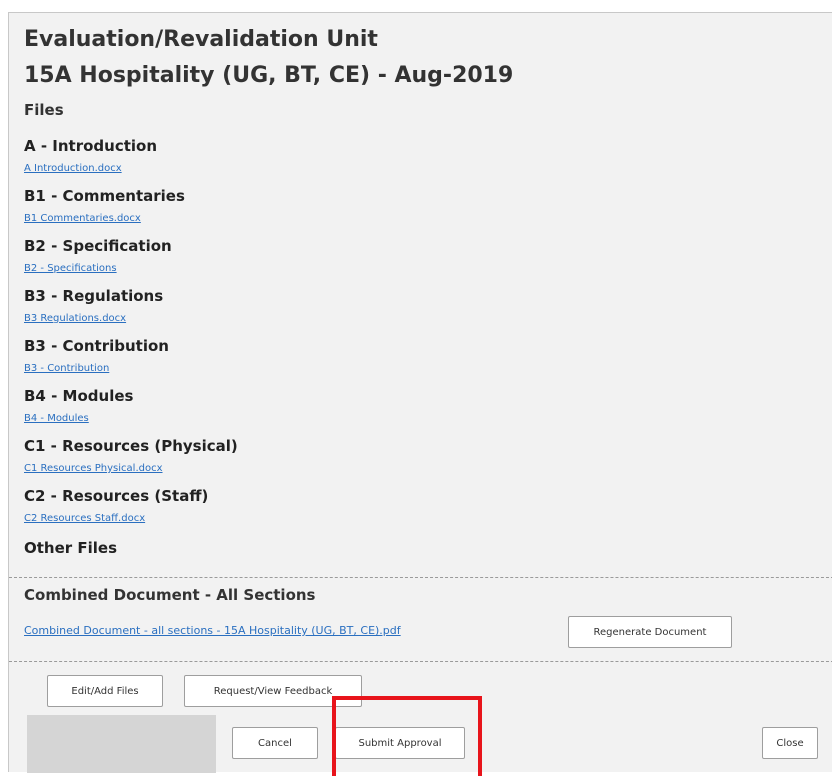 This screenshot has height=776, width=832. What do you see at coordinates (93, 468) in the screenshot?
I see `section-file-link: C1 Resources Physical.docx` at bounding box center [93, 468].